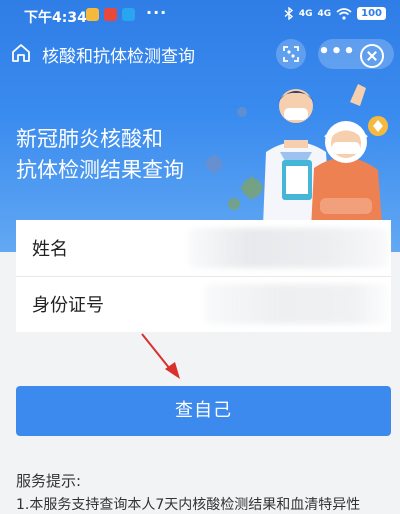  I want to click on hero-title: 新冠肺炎核酸和 抗体检测结果查询, so click(100, 155).